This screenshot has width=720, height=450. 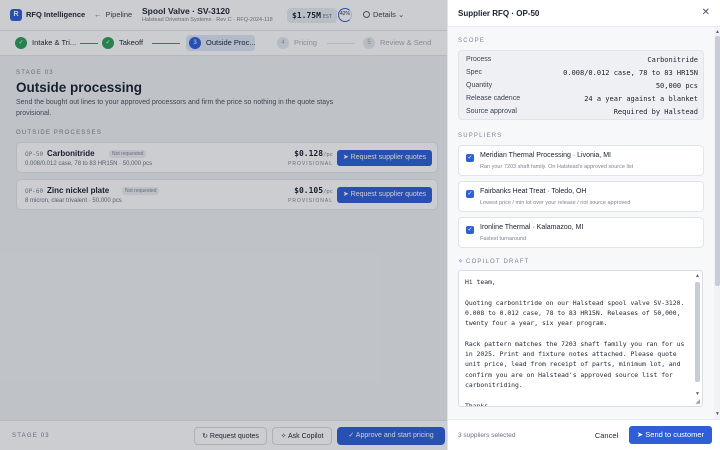 I want to click on scope-value: 24 a year against a blanket, so click(x=641, y=99).